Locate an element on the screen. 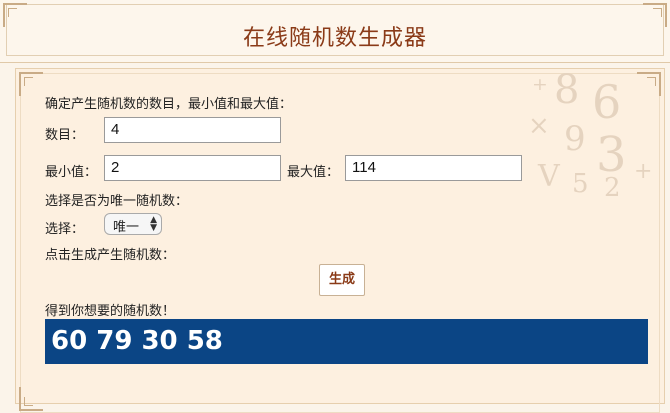 Image resolution: width=670 pixels, height=413 pixels. intro-text: 确定产生随机数的数目，最小值和最大值： is located at coordinates (169, 104).